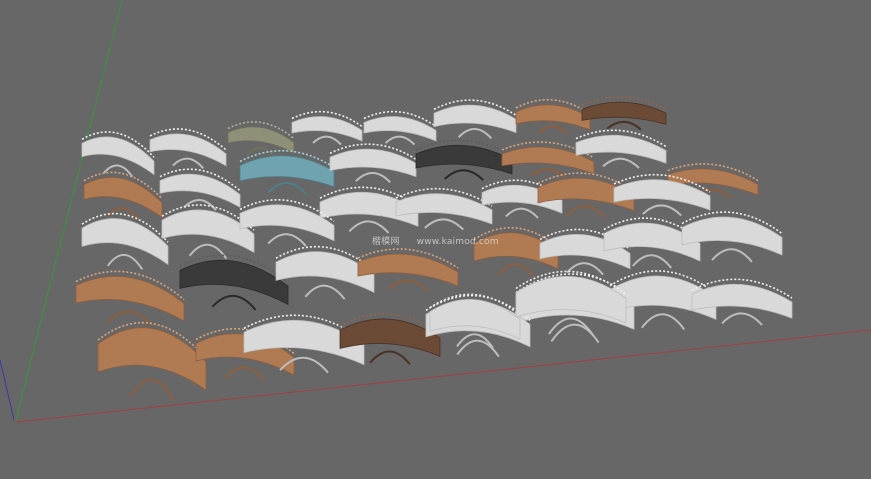 The image size is (871, 479). Describe the element at coordinates (522, 213) in the screenshot. I see `bridge-19-arch` at that location.